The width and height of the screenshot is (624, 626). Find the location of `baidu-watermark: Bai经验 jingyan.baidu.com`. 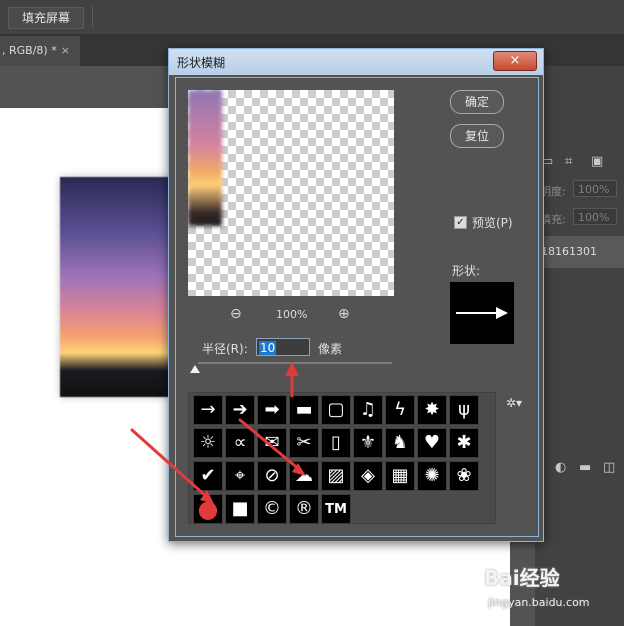

baidu-watermark: Bai经验 jingyan.baidu.com is located at coordinates (554, 592).